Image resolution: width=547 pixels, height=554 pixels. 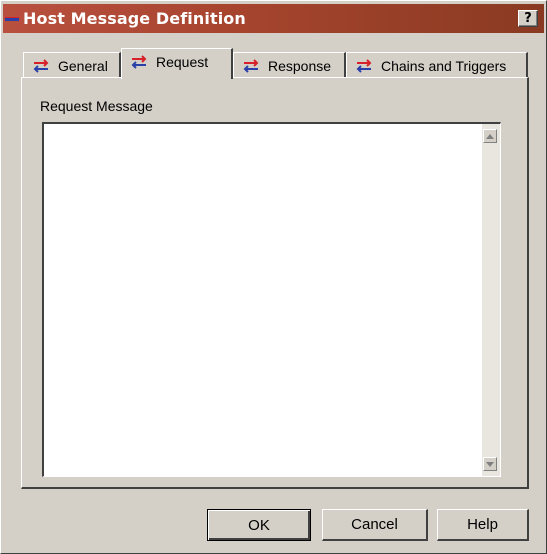 What do you see at coordinates (134, 18) in the screenshot?
I see `window-title: Host Message Definition` at bounding box center [134, 18].